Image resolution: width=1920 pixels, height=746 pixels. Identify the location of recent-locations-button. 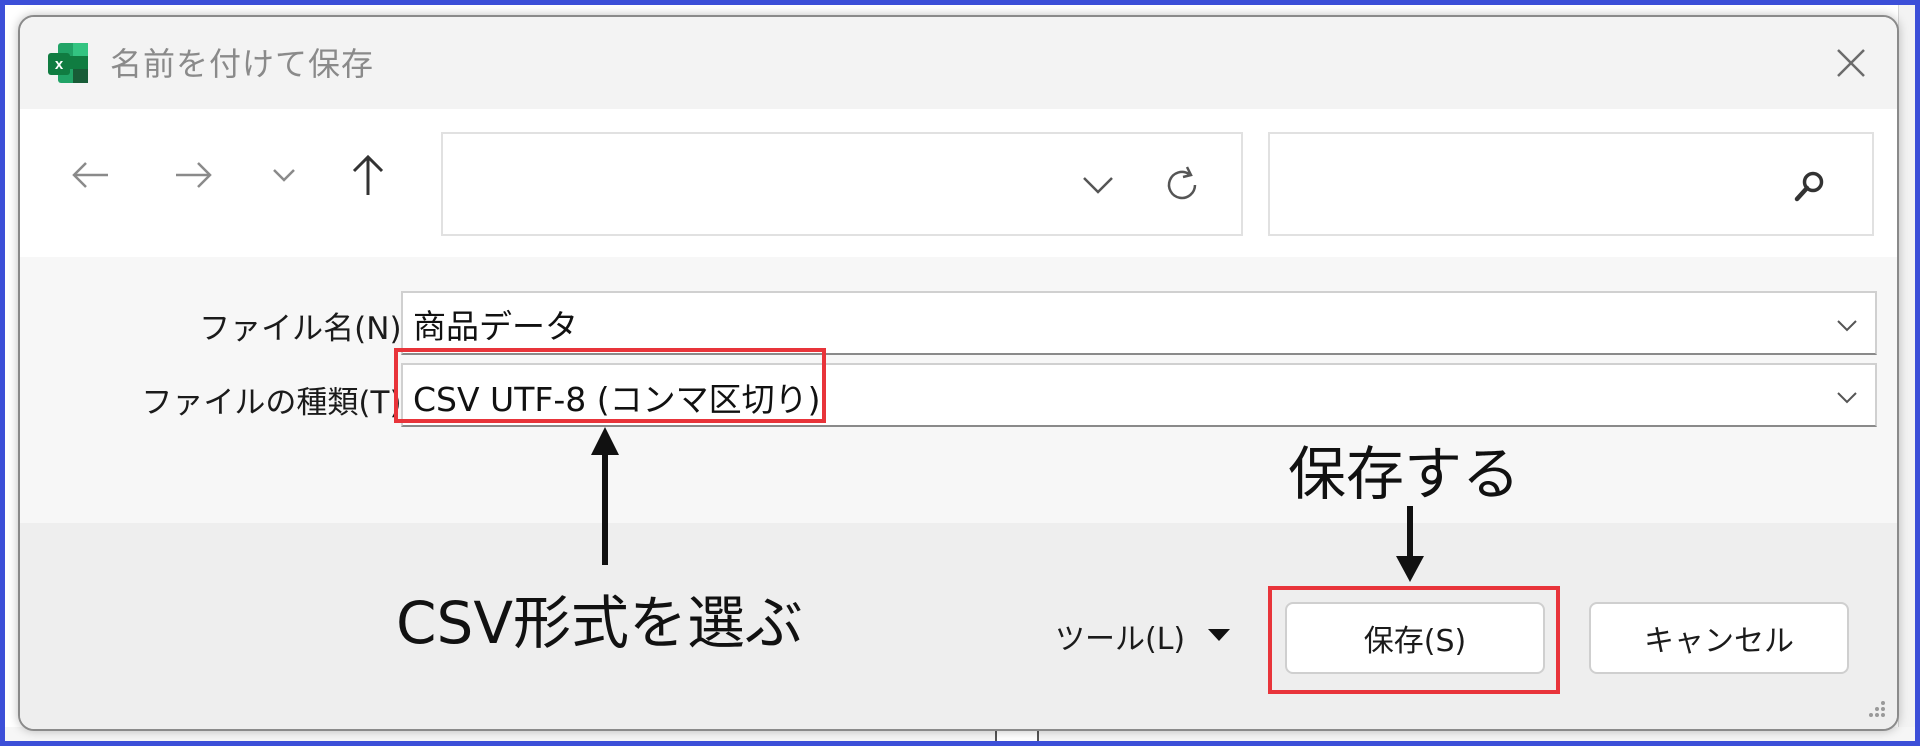
(284, 175).